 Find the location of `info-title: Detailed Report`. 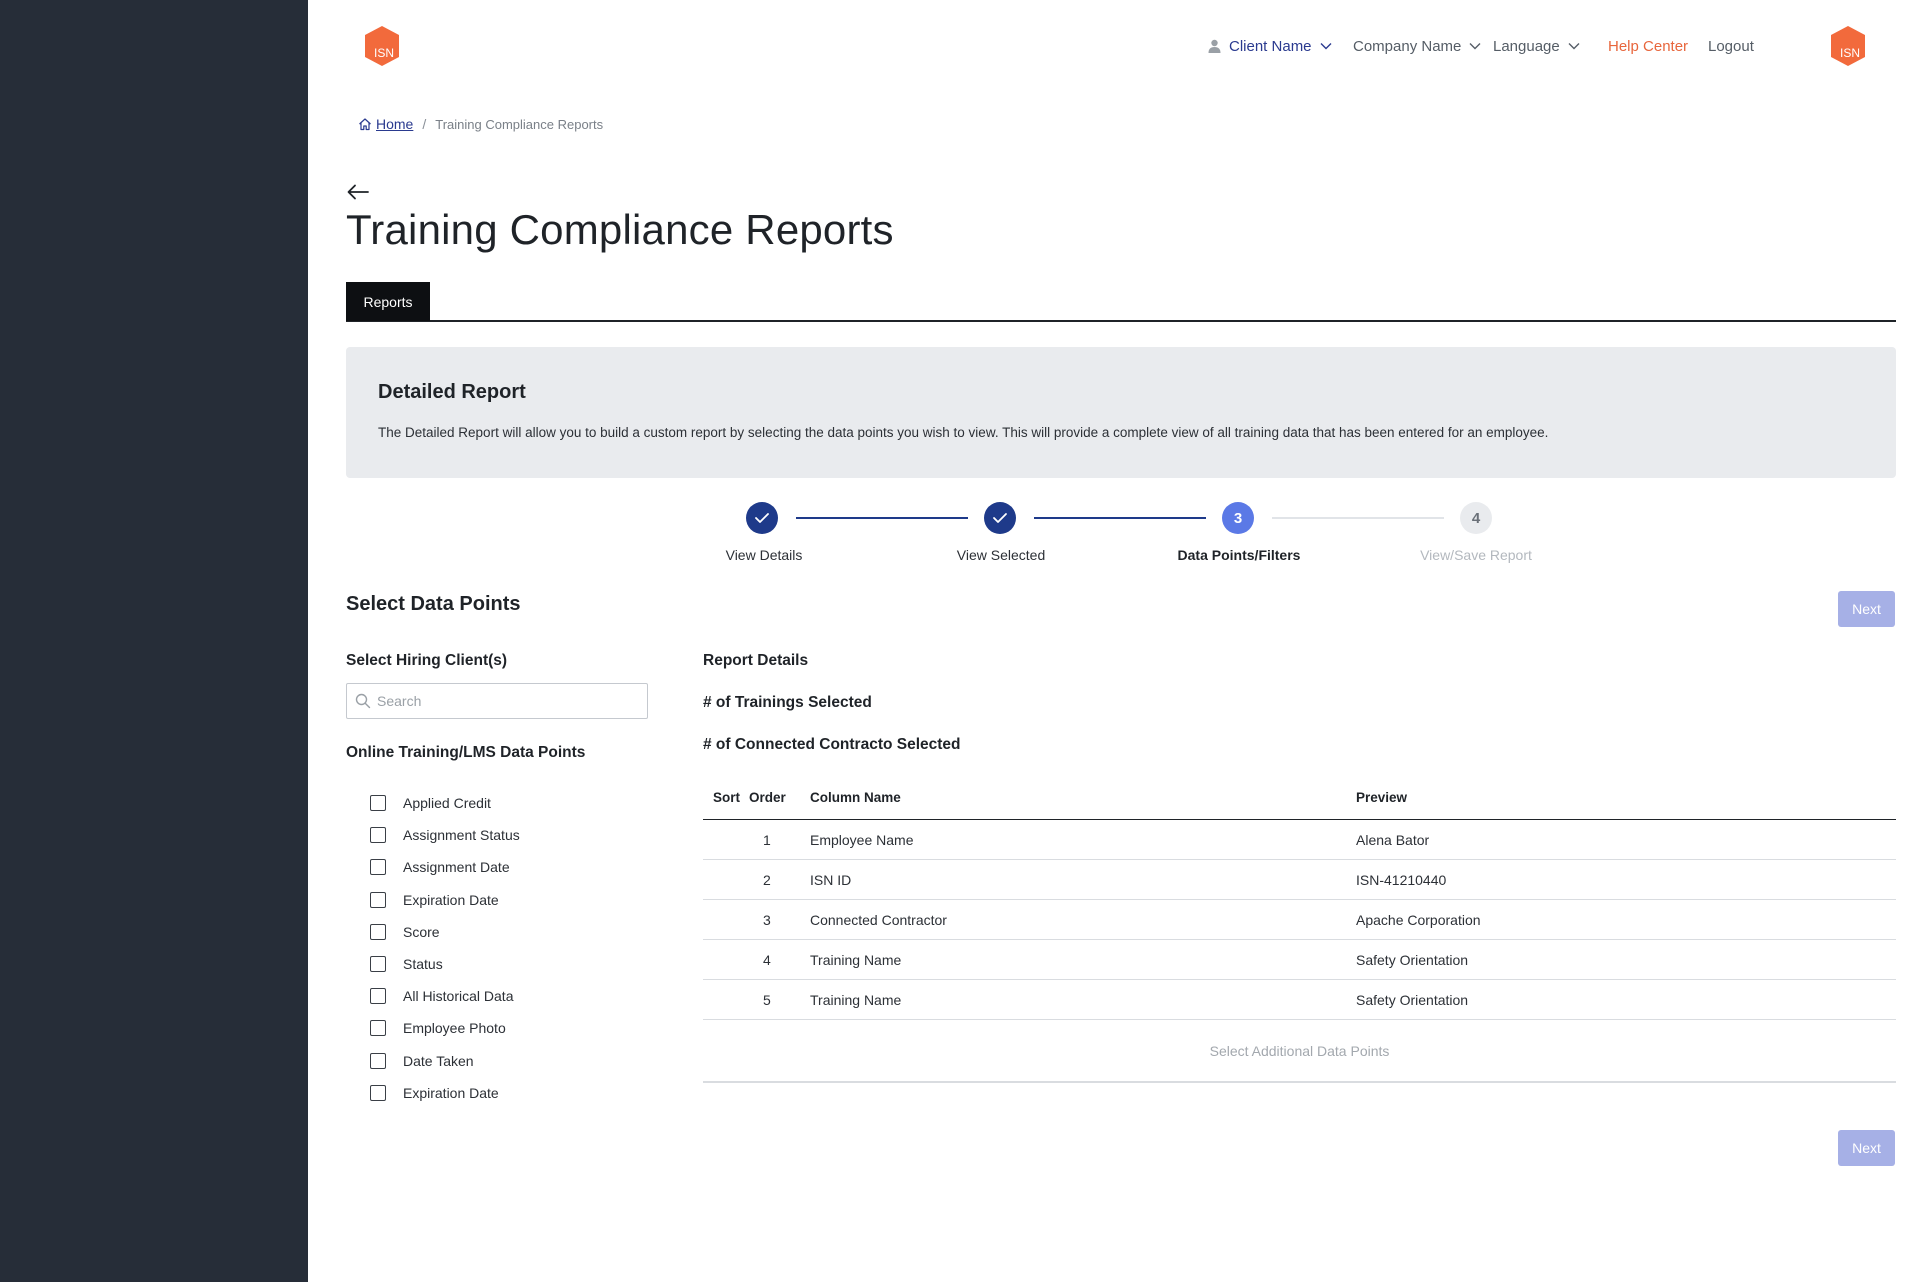

info-title: Detailed Report is located at coordinates (452, 392).